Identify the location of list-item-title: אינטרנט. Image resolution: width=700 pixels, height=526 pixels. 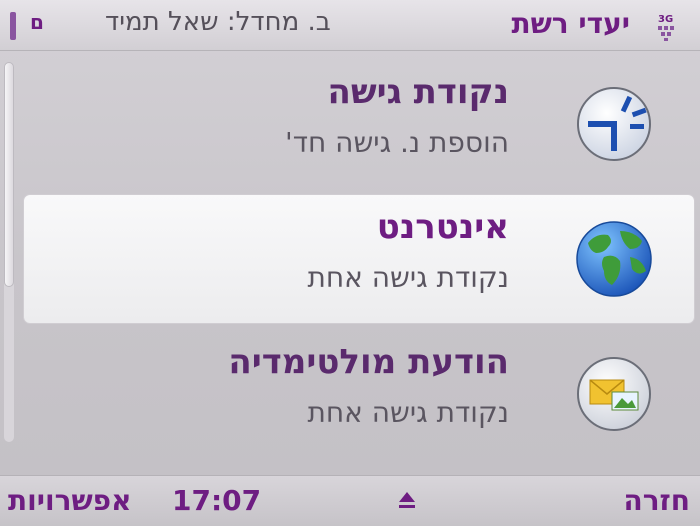
(442, 227).